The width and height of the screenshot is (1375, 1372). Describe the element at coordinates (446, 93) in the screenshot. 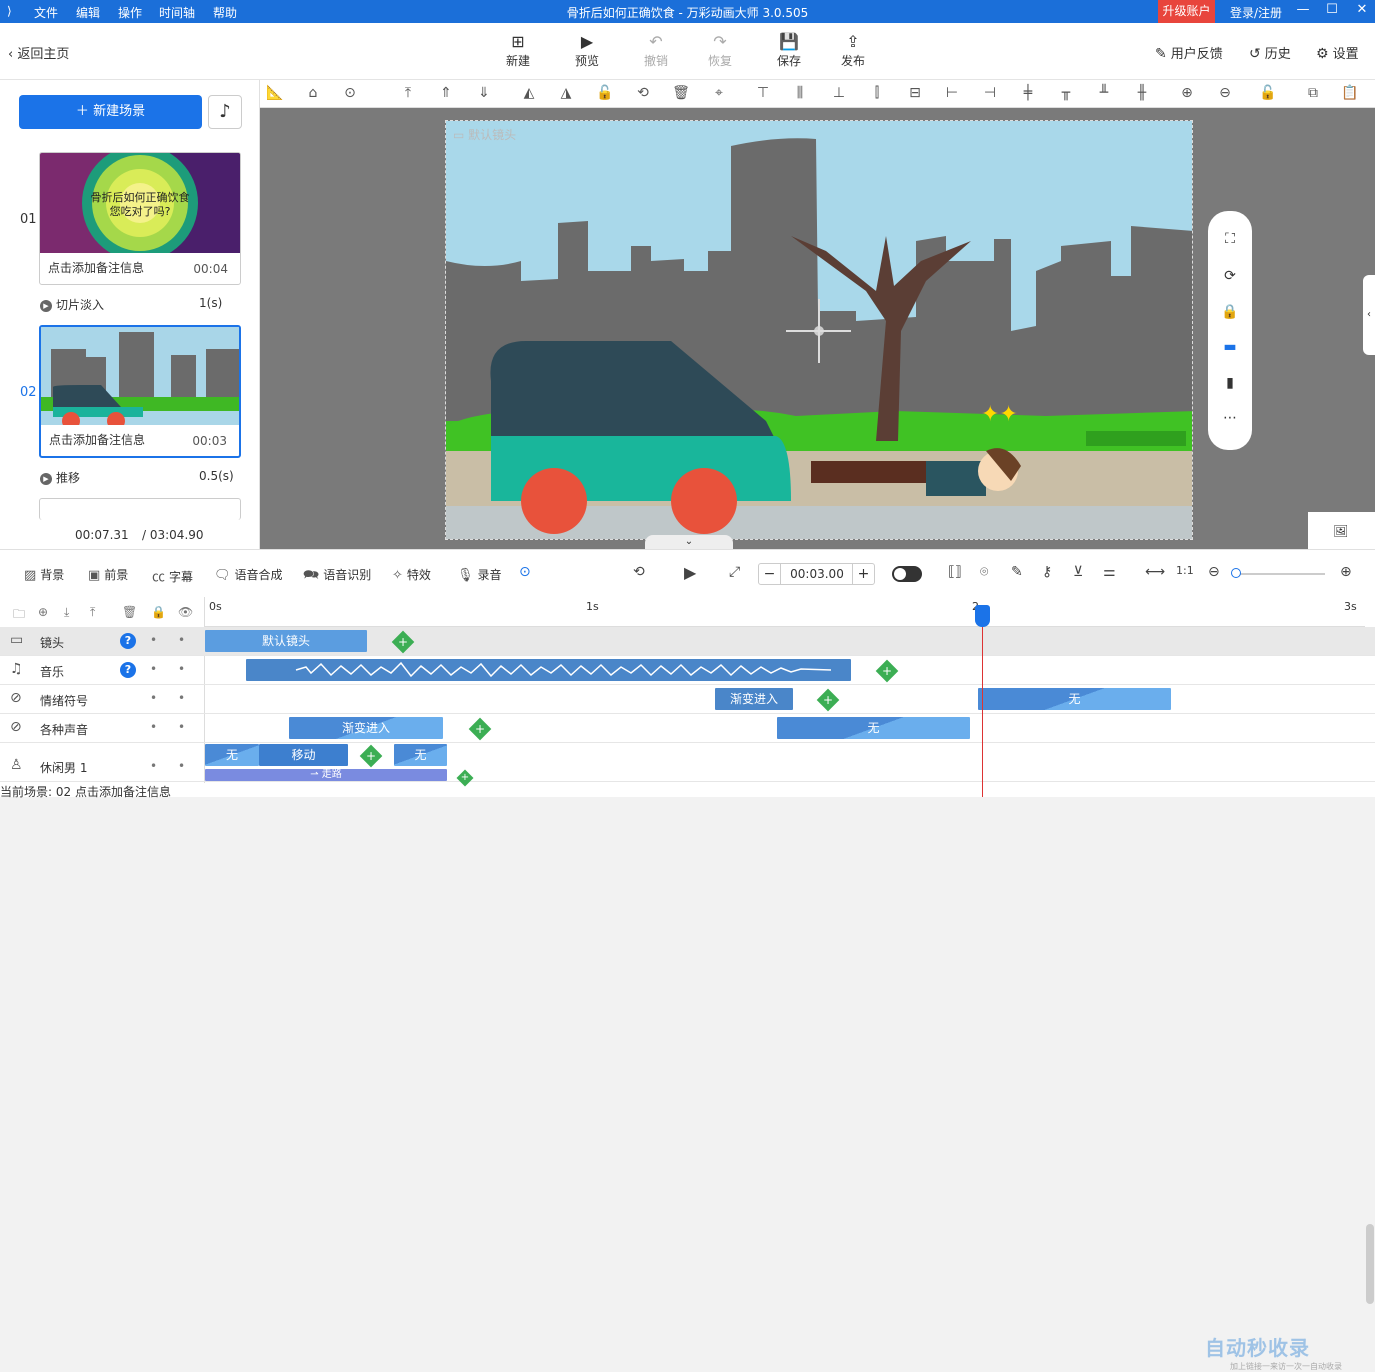

I see `bring-up-icon: ⇑` at that location.